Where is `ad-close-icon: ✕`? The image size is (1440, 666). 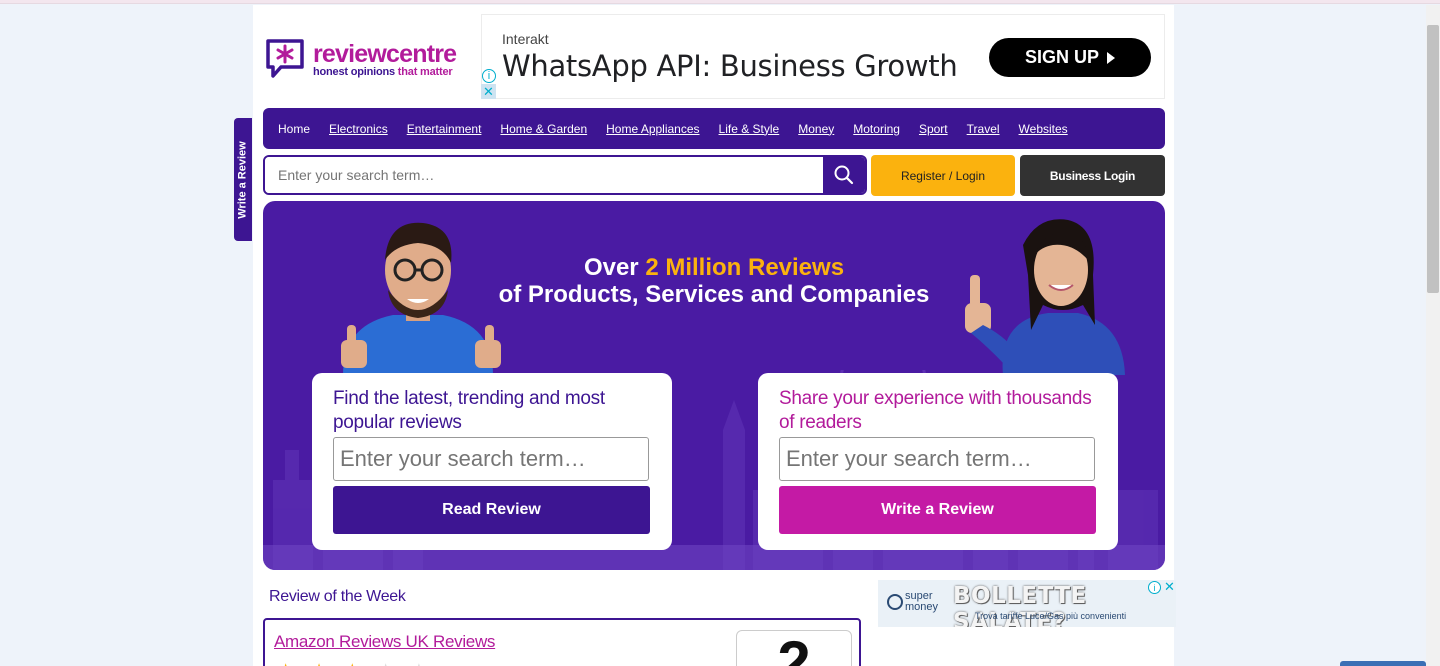 ad-close-icon: ✕ is located at coordinates (488, 91).